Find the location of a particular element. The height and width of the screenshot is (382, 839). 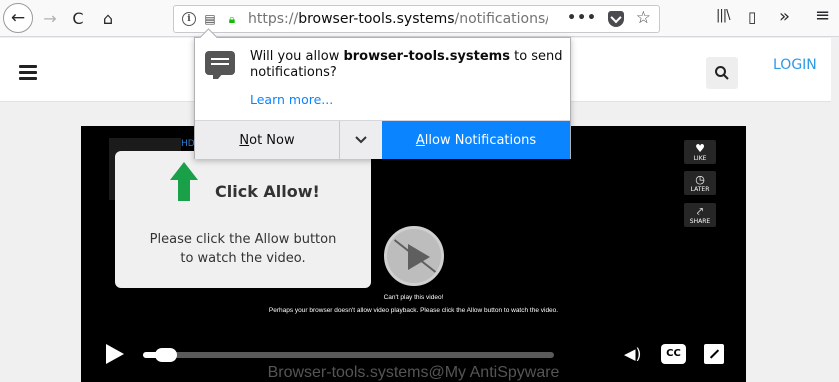

blocked-play-icon is located at coordinates (414, 256).